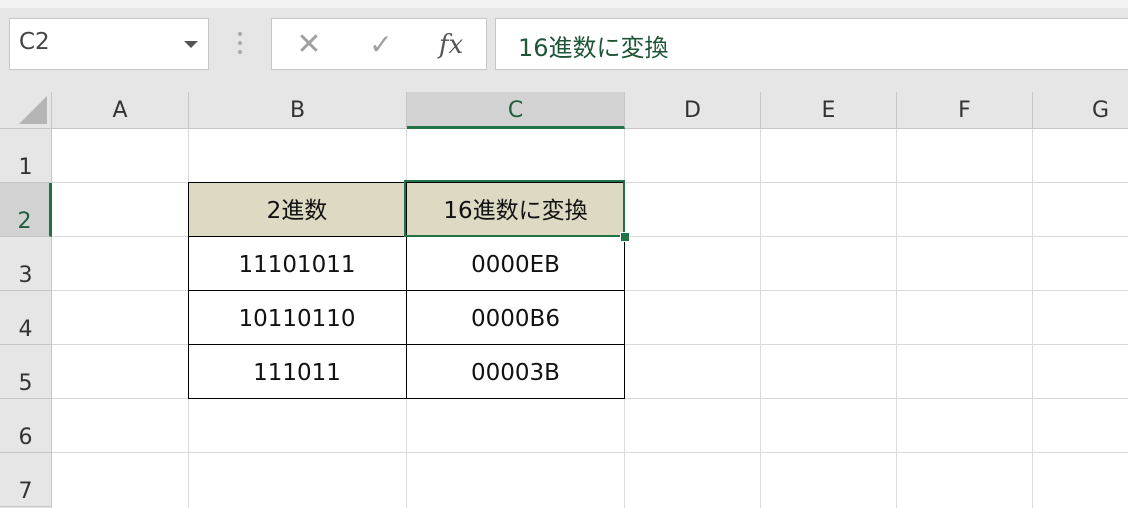  Describe the element at coordinates (191, 44) in the screenshot. I see `chevron-down-icon` at that location.